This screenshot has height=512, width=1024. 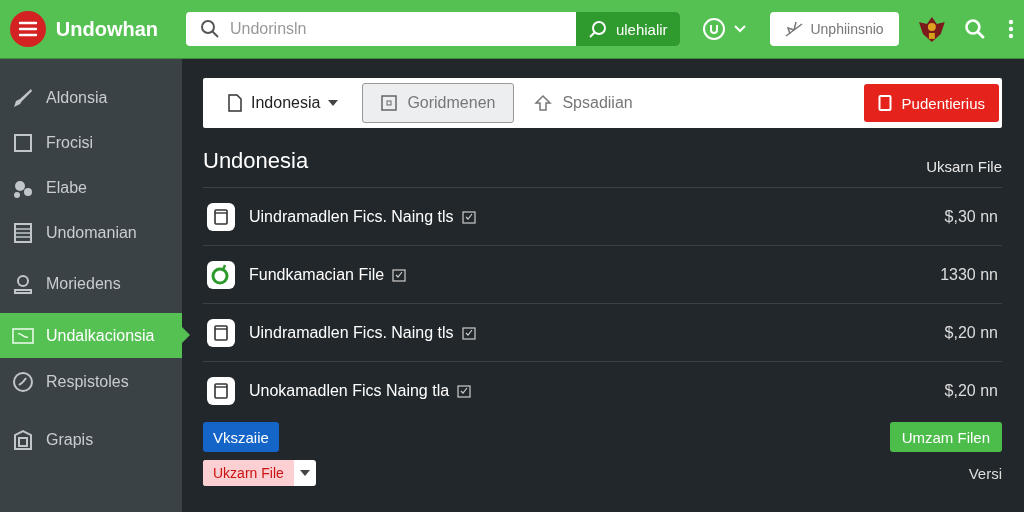 What do you see at coordinates (884, 103) in the screenshot?
I see `clipboard-icon` at bounding box center [884, 103].